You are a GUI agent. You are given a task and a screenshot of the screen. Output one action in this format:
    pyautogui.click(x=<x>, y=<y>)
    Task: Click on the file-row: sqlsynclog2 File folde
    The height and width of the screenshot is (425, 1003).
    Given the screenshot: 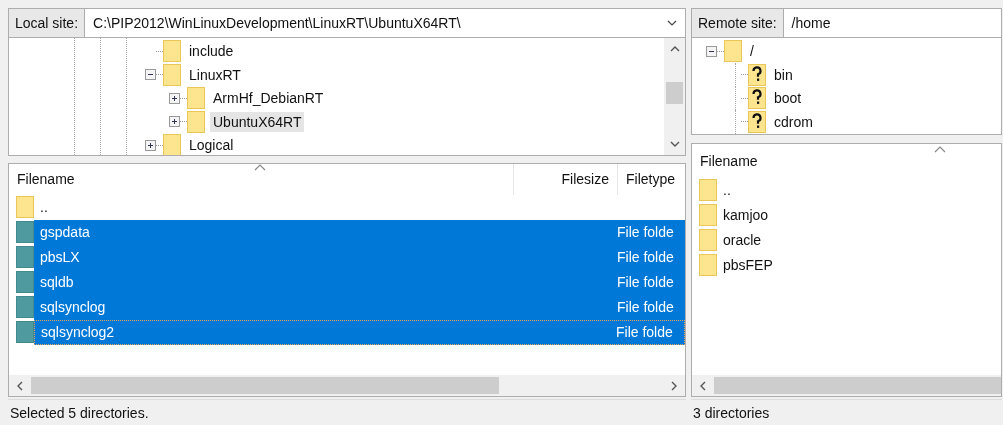 What is the action you would take?
    pyautogui.click(x=359, y=332)
    